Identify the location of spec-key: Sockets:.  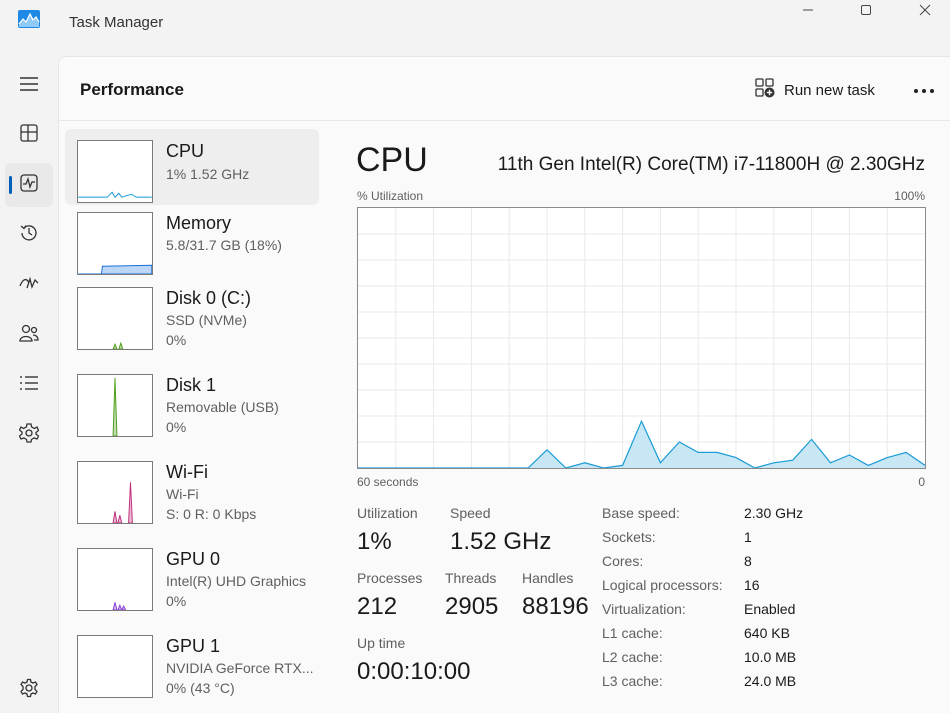
(629, 537).